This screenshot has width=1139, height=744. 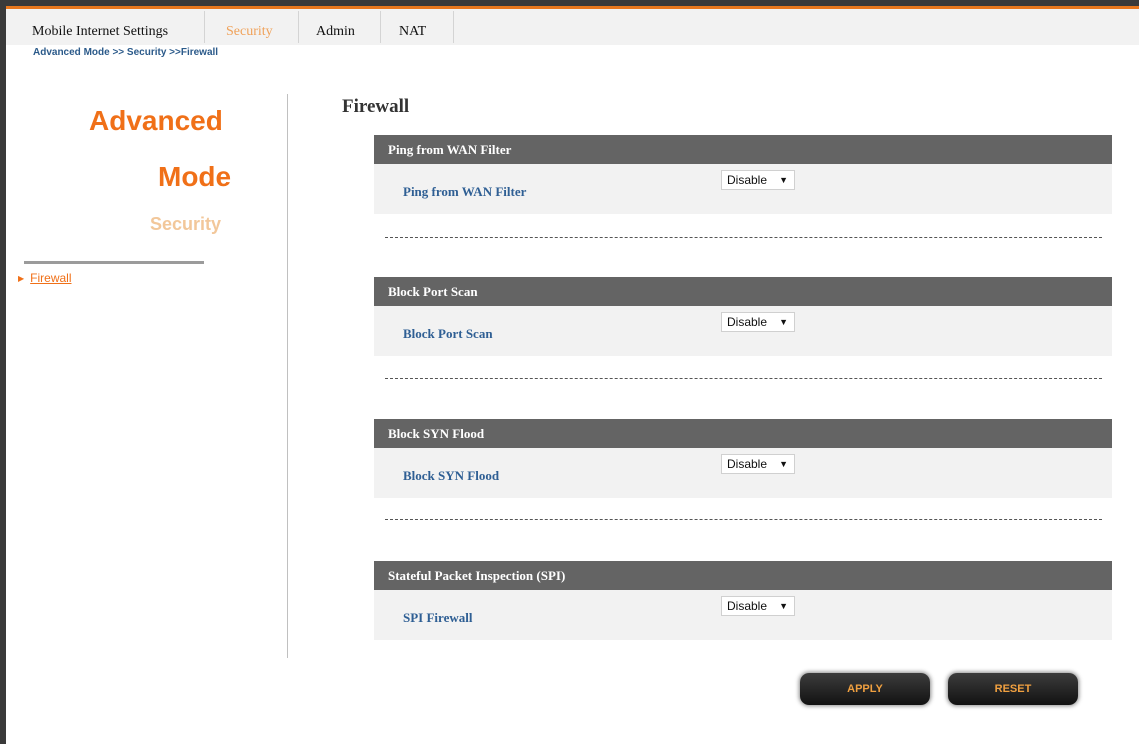 I want to click on section-row-block-syn-flood: Block SYN Flood Disable ▼, so click(x=743, y=473).